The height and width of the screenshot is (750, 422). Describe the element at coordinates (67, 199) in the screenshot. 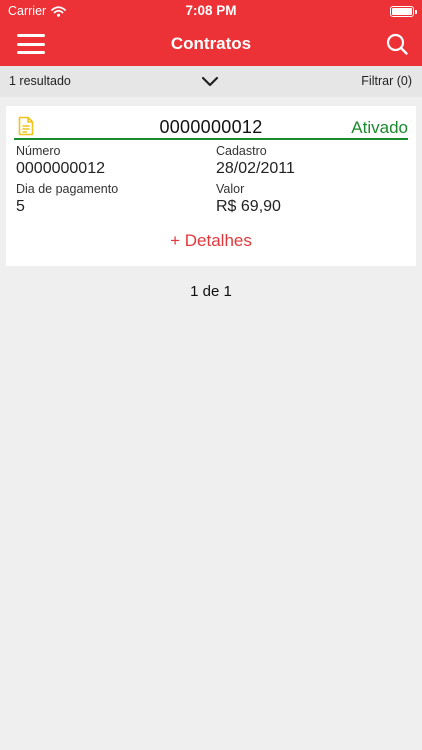

I see `field-dia-pagamento: Dia de pagamento 5` at that location.